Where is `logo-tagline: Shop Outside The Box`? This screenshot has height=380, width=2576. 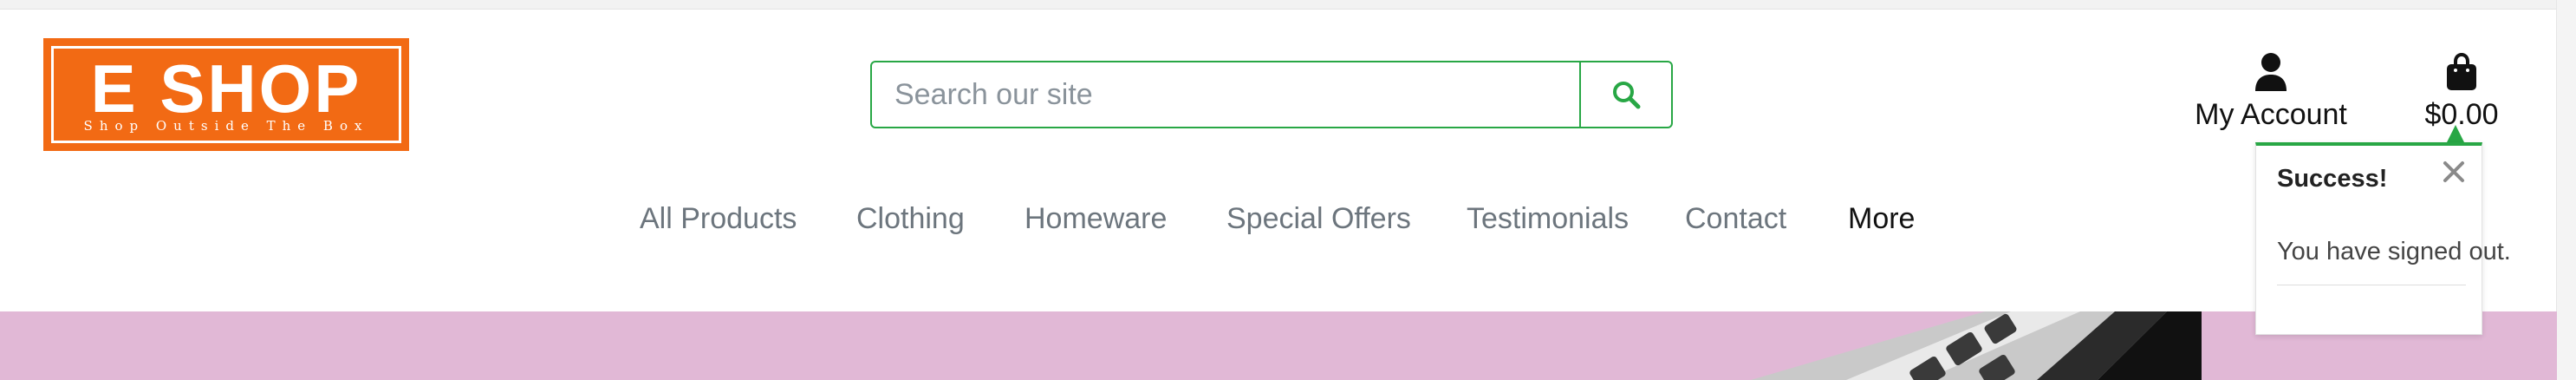
logo-tagline: Shop Outside The Box is located at coordinates (226, 126).